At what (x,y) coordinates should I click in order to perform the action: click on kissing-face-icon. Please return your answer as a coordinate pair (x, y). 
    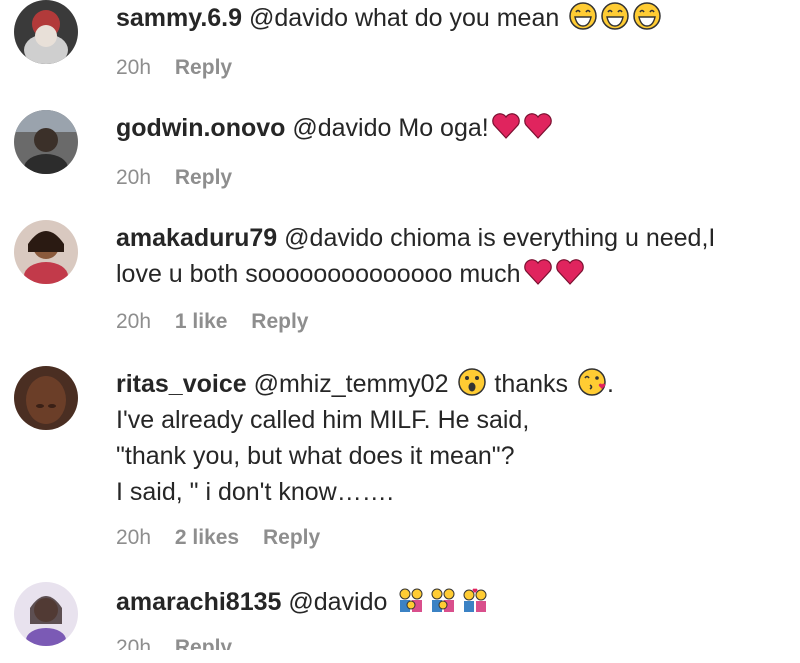
    Looking at the image, I should click on (592, 382).